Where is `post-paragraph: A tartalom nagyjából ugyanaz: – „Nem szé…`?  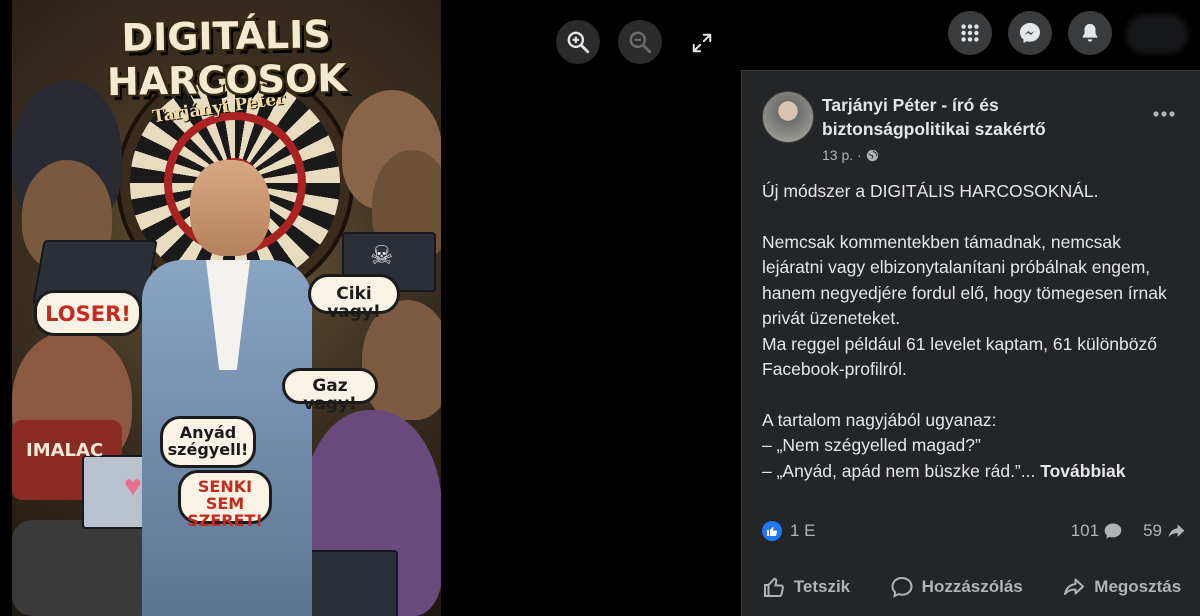 post-paragraph: A tartalom nagyjából ugyanaz: – „Nem szé… is located at coordinates (879, 432).